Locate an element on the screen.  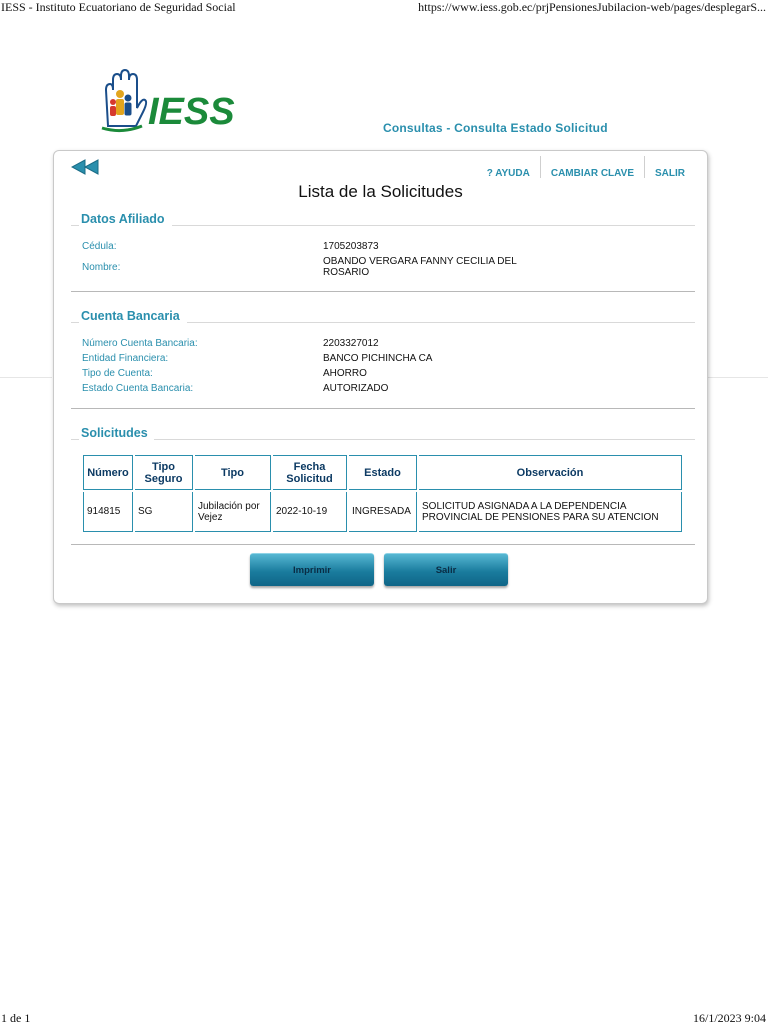
tipo-cuenta-label: Tipo de Cuenta: is located at coordinates (117, 373).